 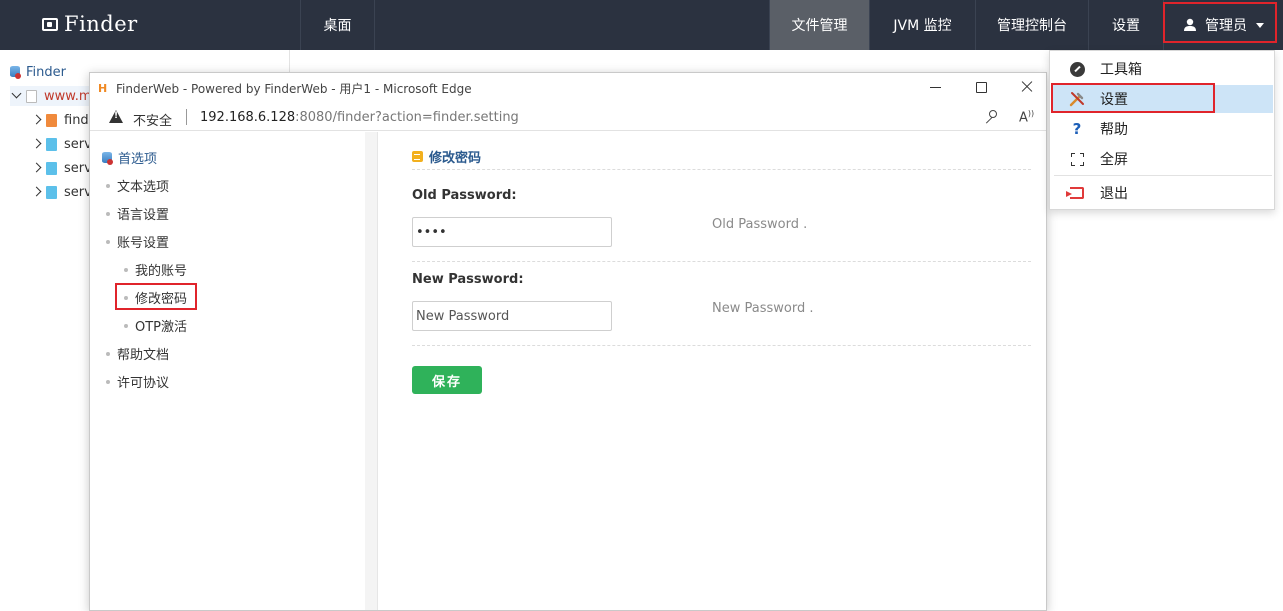 I want to click on nav-divider, so click(x=374, y=25).